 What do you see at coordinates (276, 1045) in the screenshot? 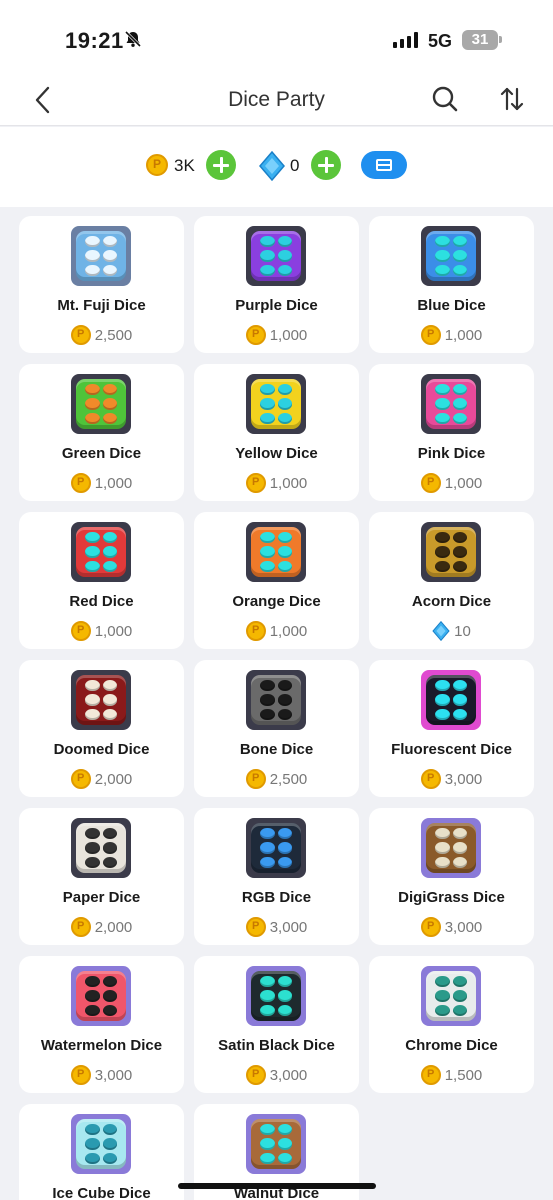
I see `dice-name: Satin Black Dice` at bounding box center [276, 1045].